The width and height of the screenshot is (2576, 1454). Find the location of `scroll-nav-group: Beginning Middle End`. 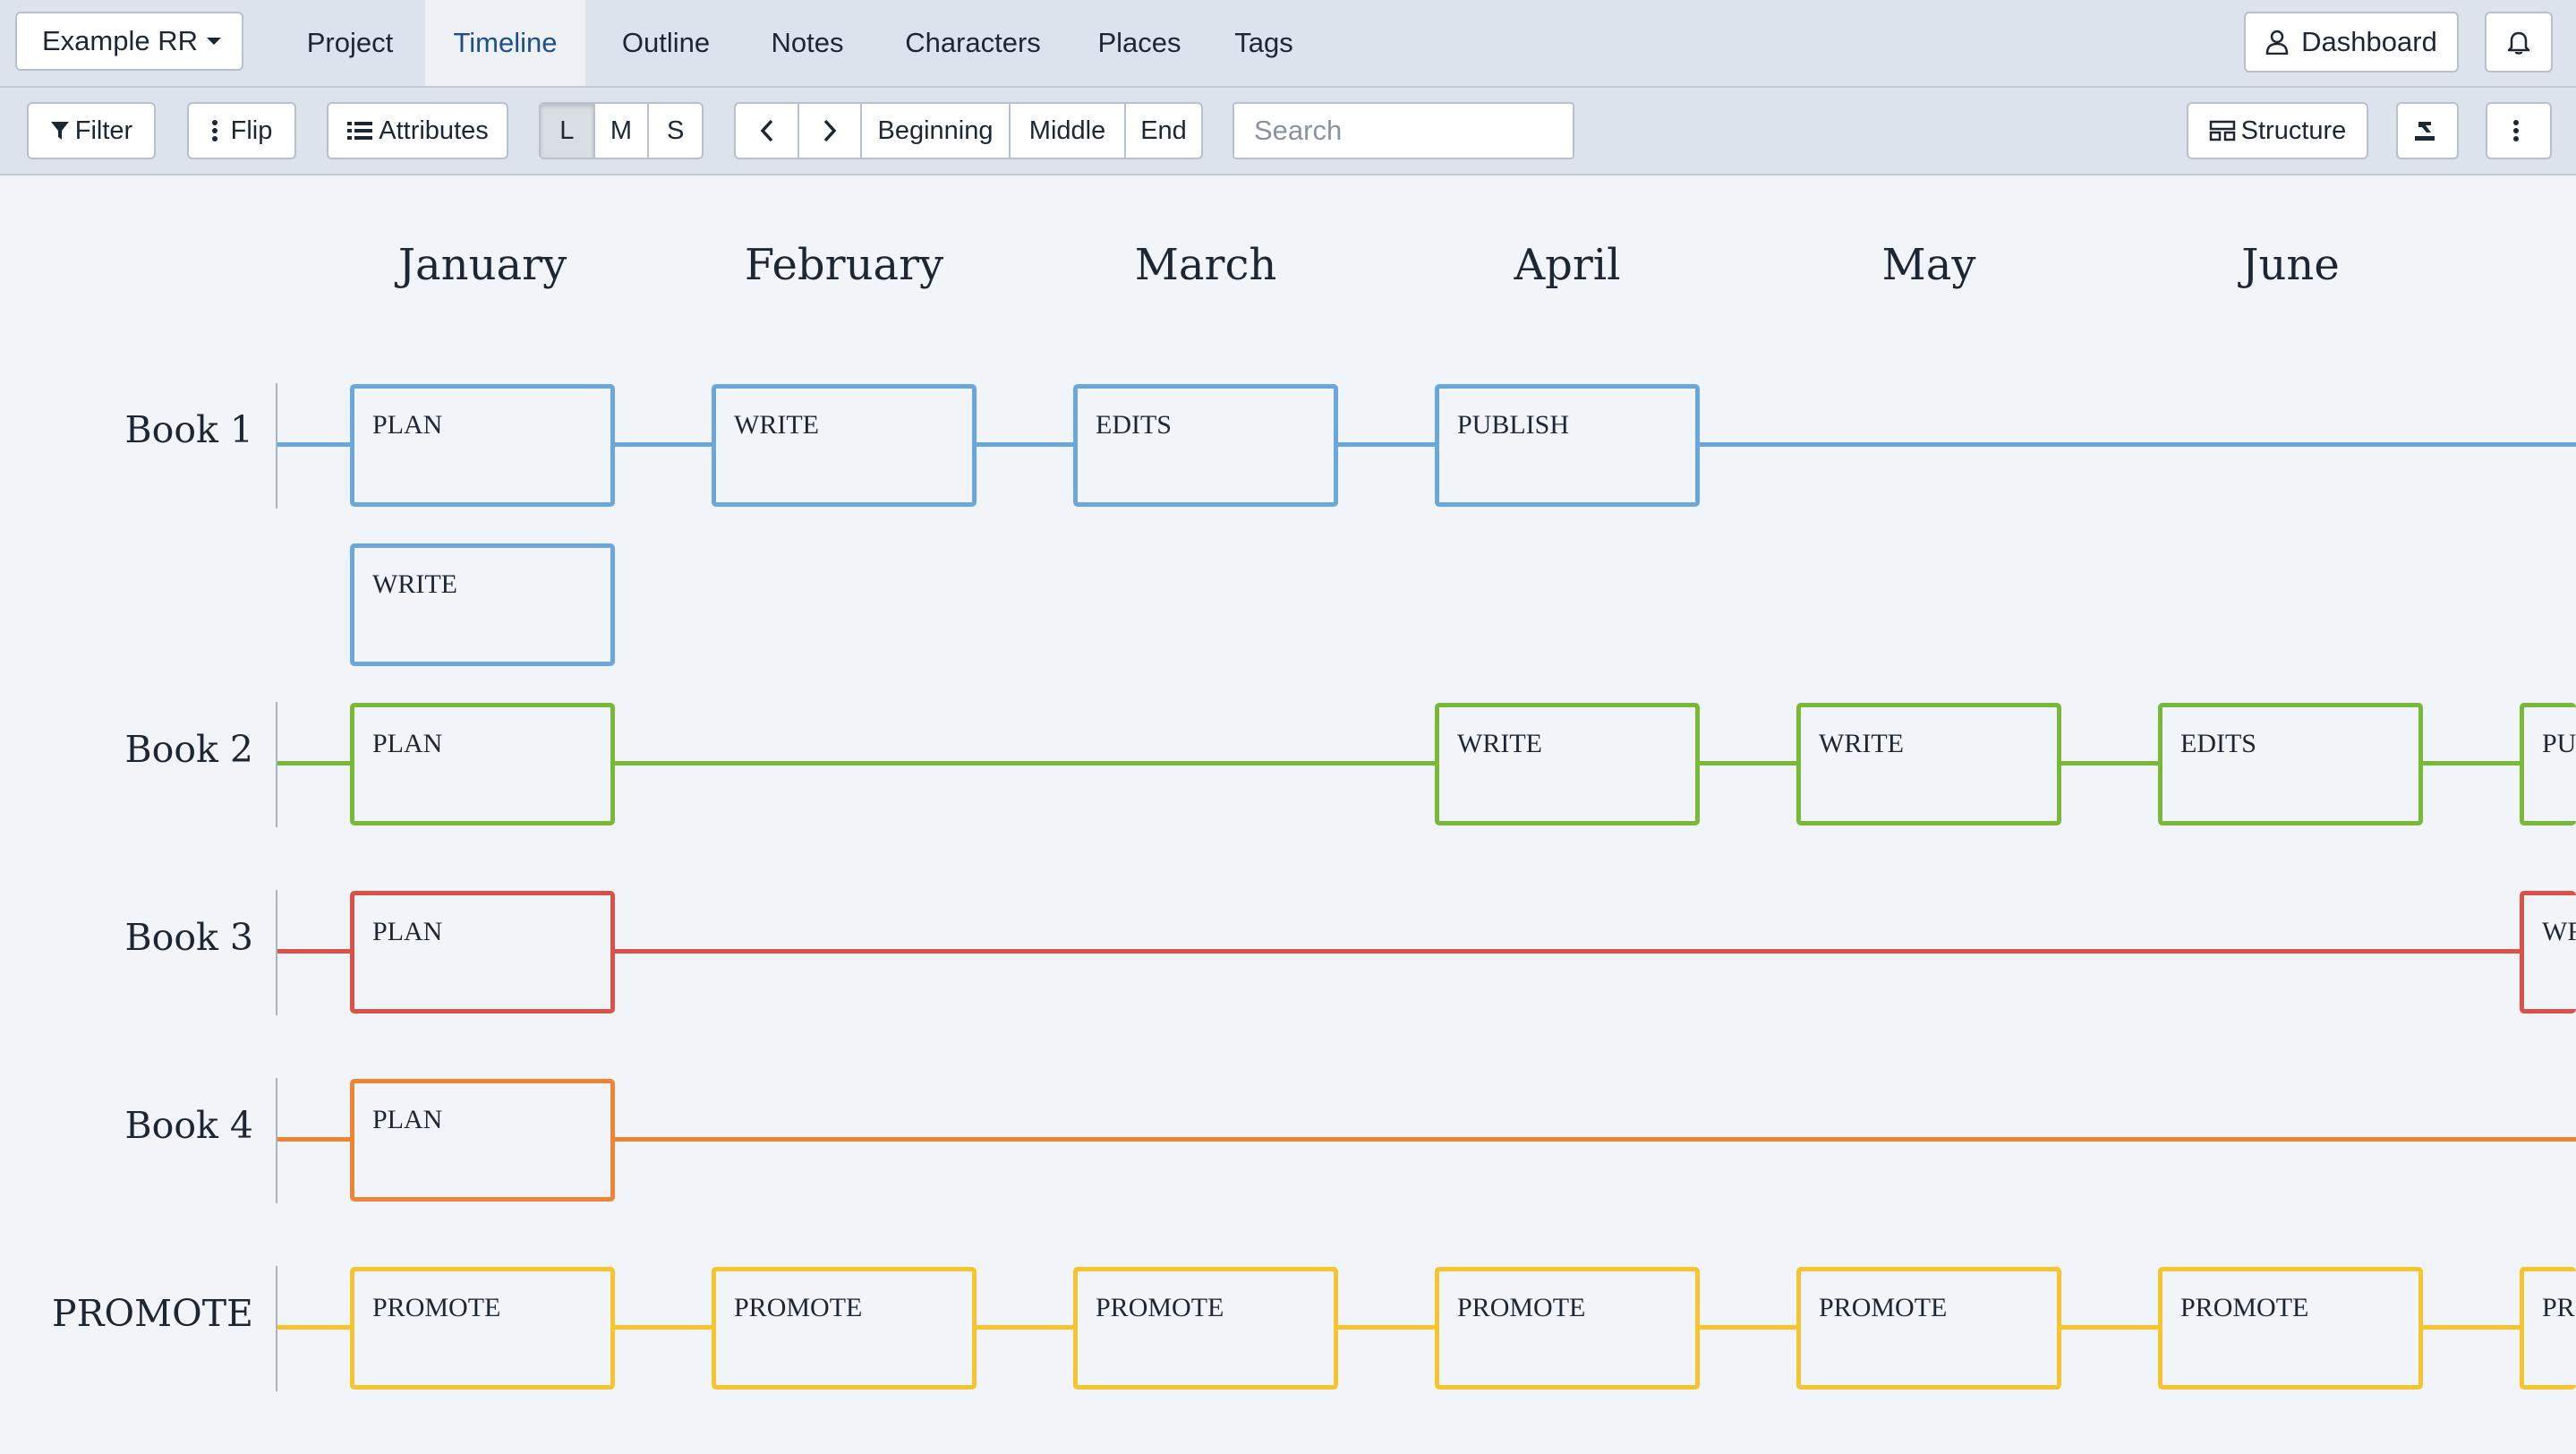

scroll-nav-group: Beginning Middle End is located at coordinates (968, 130).